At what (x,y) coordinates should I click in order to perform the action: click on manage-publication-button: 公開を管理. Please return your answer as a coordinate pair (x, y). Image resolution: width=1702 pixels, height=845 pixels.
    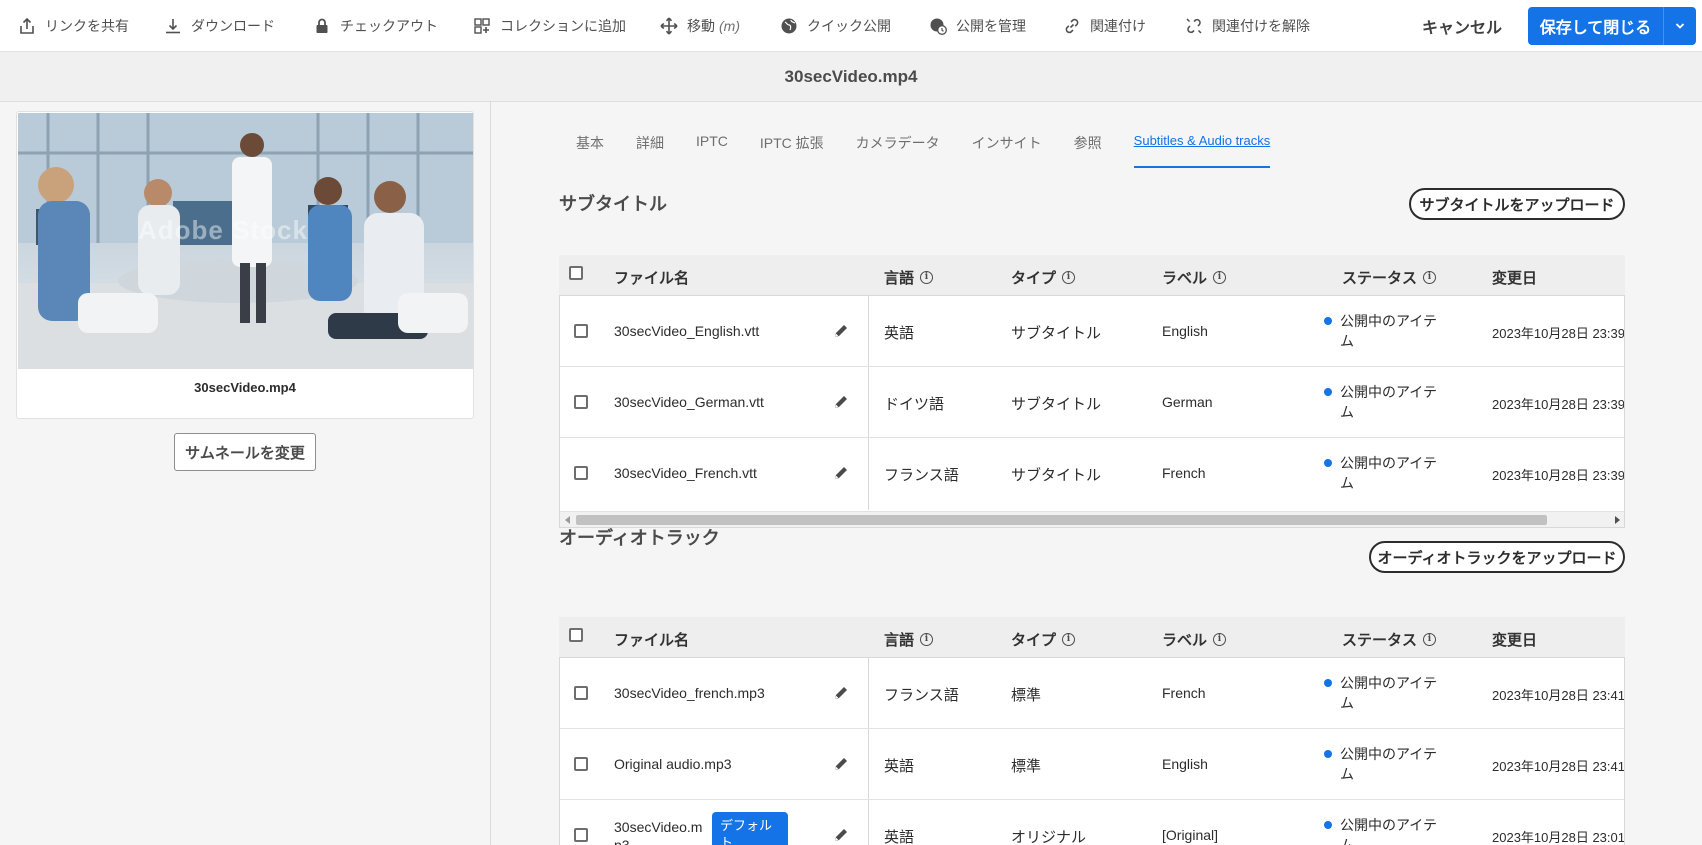
    Looking at the image, I should click on (977, 26).